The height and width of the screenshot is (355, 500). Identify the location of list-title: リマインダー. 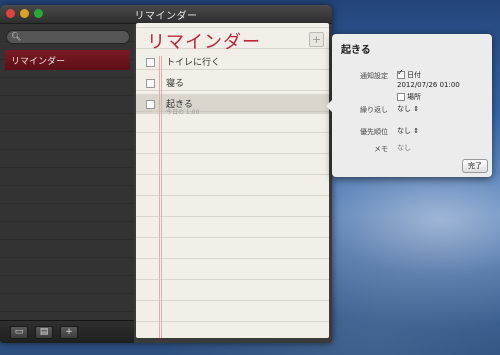
(204, 42).